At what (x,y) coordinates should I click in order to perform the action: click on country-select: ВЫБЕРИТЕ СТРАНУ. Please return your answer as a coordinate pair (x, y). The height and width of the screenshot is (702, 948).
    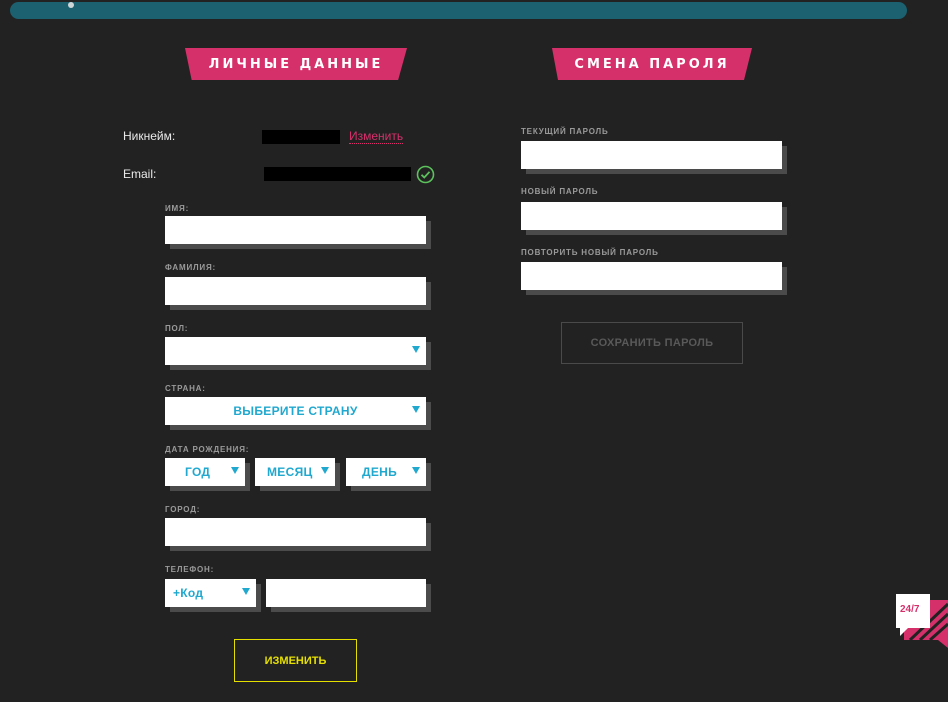
    Looking at the image, I should click on (295, 411).